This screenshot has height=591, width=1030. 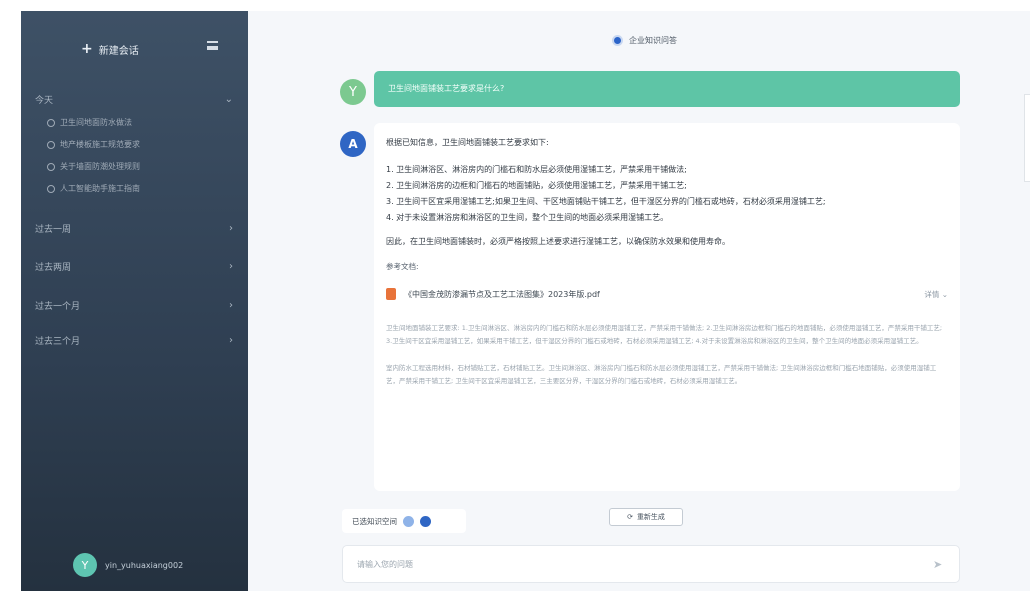 I want to click on pdf-icon, so click(x=391, y=294).